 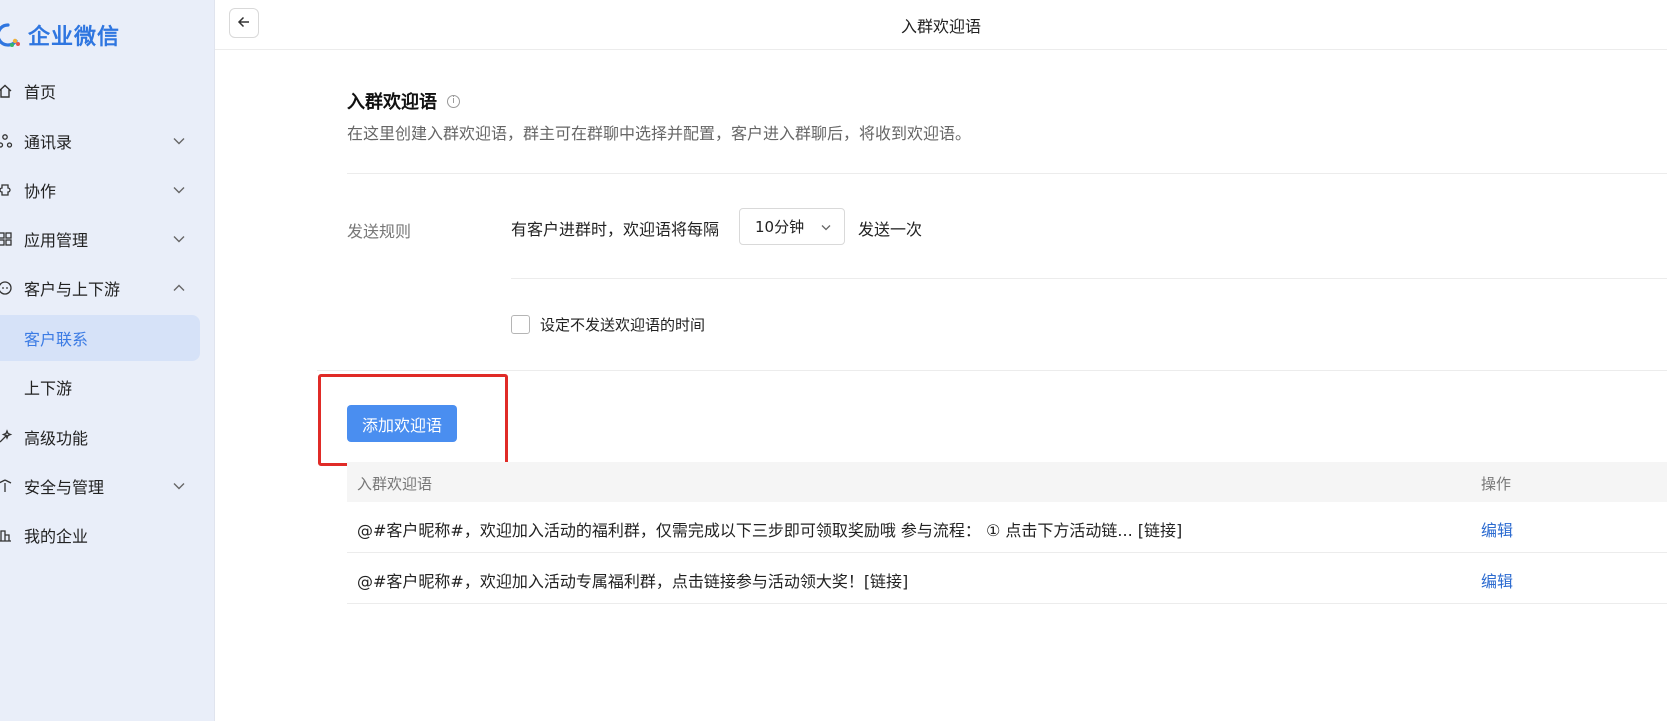 What do you see at coordinates (179, 288) in the screenshot?
I see `chevron-up-icon` at bounding box center [179, 288].